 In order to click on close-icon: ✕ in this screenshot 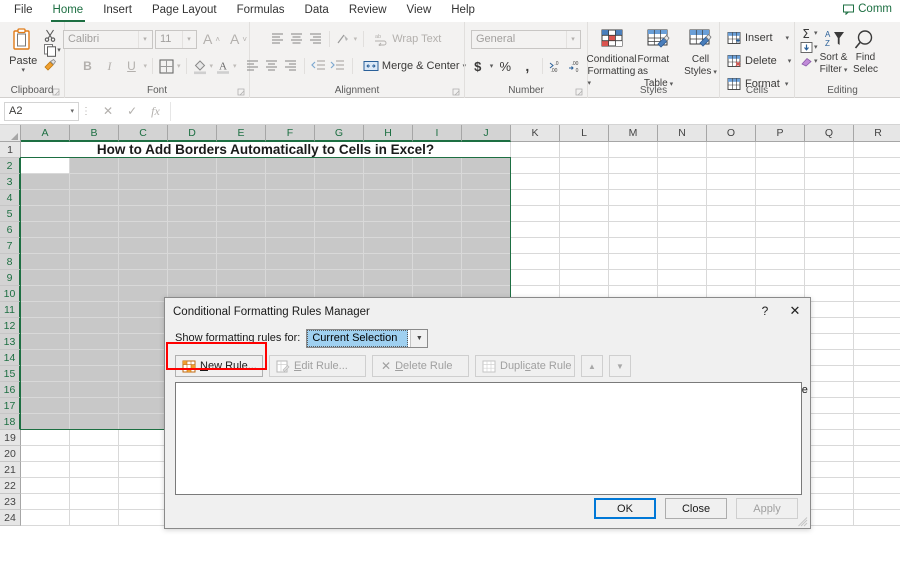, I will do `click(795, 310)`.